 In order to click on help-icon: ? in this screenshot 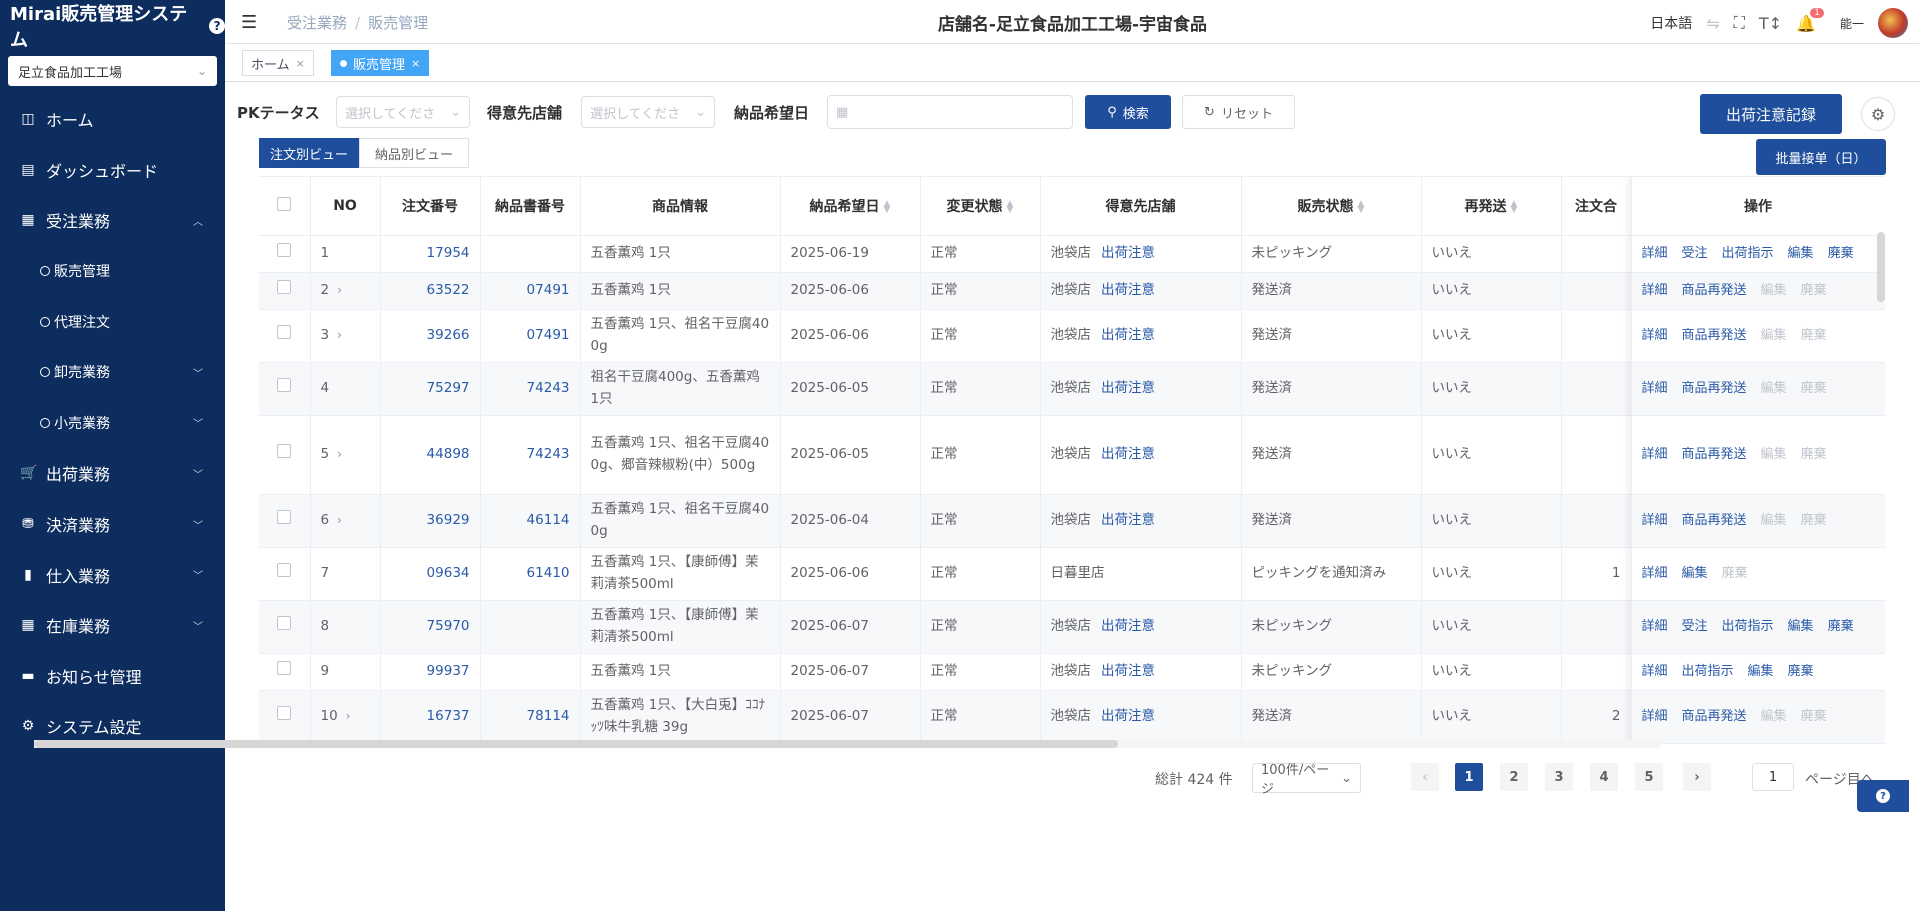, I will do `click(217, 26)`.